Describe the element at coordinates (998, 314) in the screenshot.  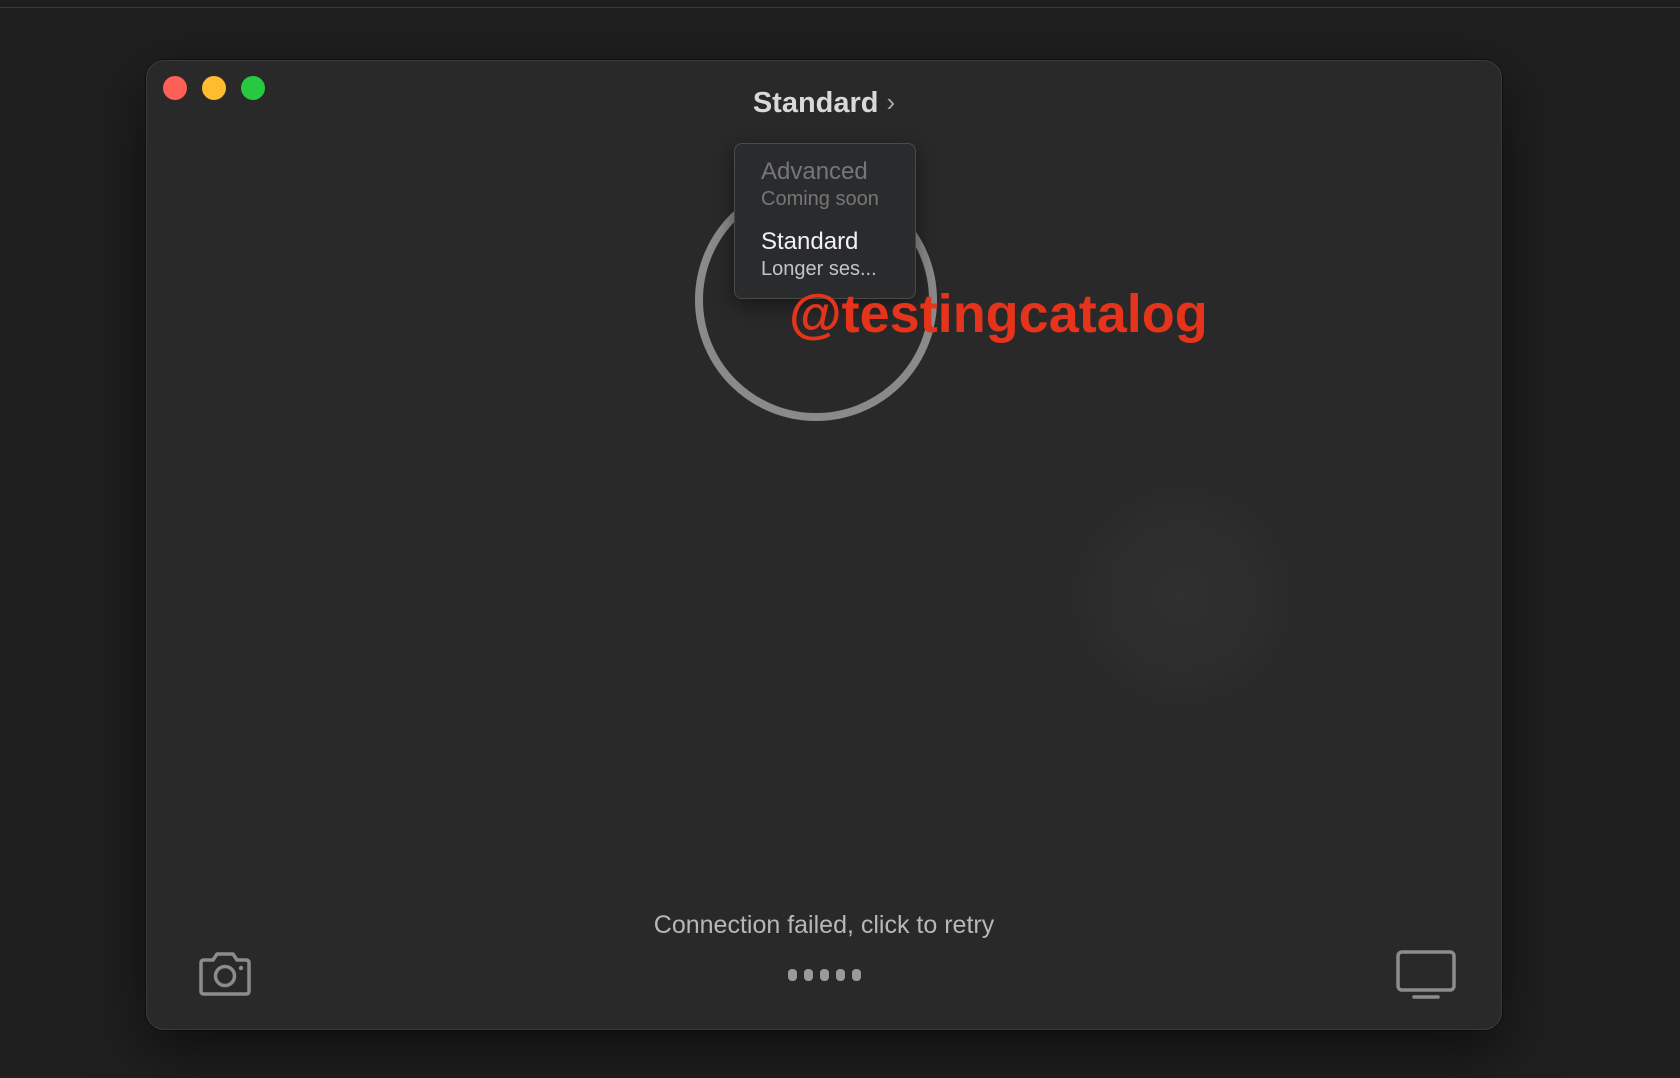
I see `watermark-text: @testingcatalog` at that location.